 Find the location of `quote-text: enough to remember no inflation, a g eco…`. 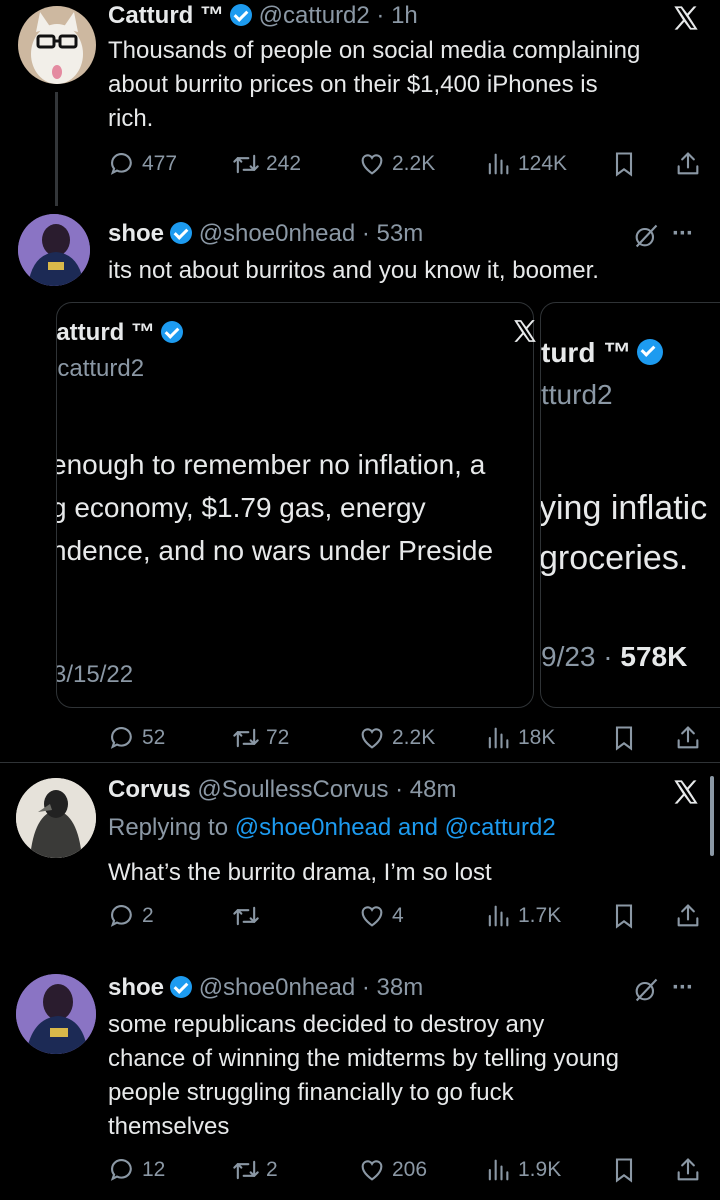

quote-text: enough to remember no inflation, a g eco… is located at coordinates (275, 507).